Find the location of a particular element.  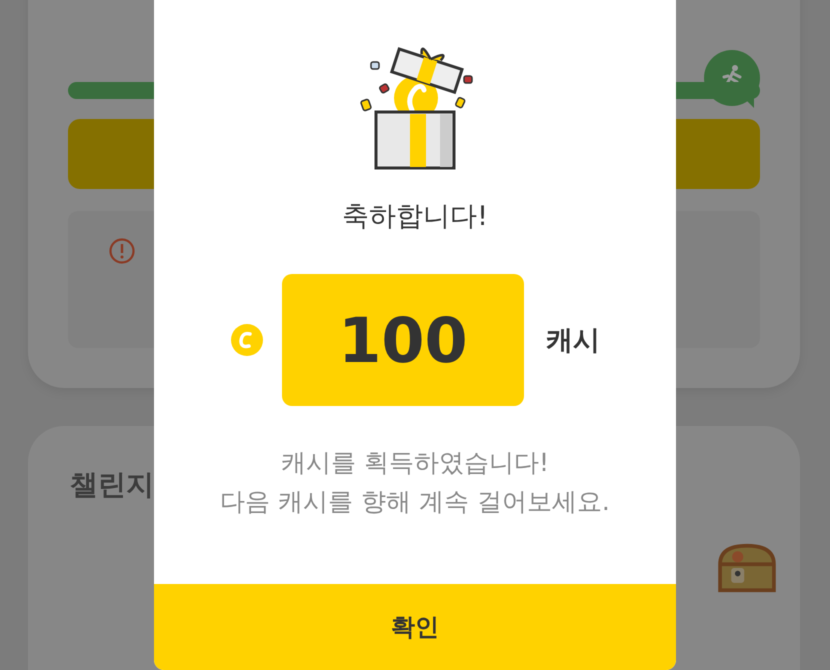

message-text: 다음 캐시를 향해 계속 걸어보세요. is located at coordinates (415, 502).